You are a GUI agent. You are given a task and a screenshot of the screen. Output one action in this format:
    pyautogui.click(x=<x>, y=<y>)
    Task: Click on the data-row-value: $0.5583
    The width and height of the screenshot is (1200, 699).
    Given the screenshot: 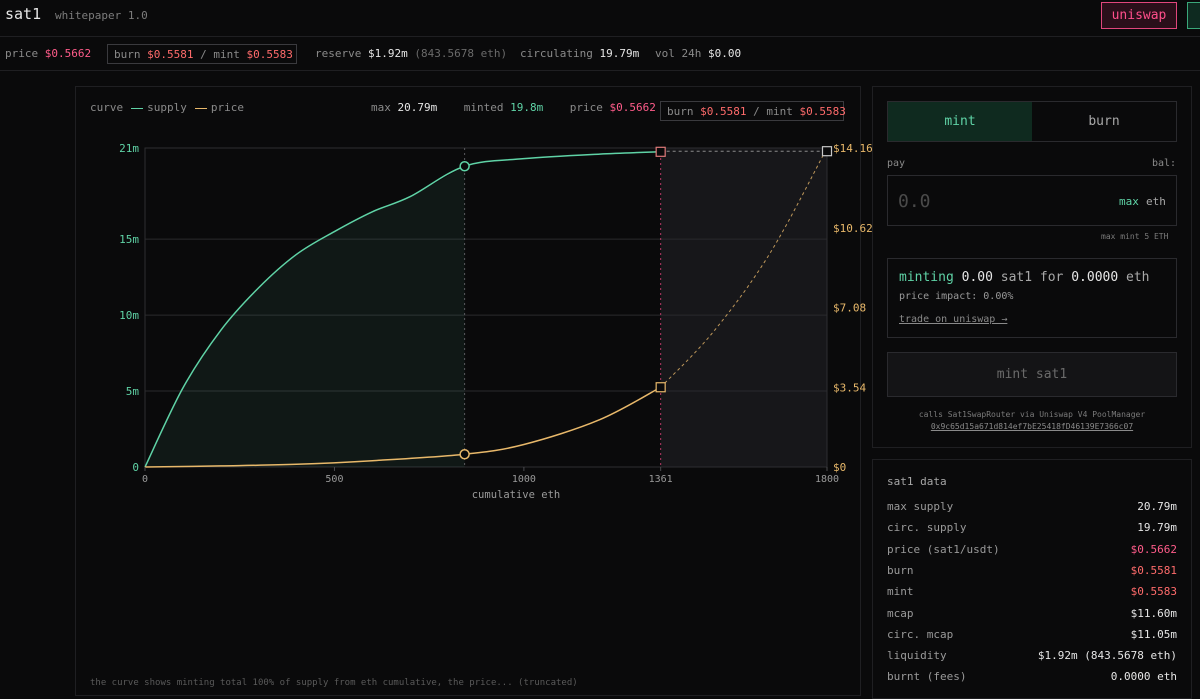 What is the action you would take?
    pyautogui.click(x=1153, y=592)
    